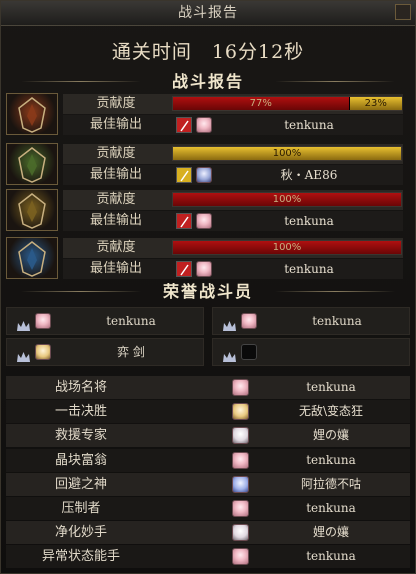 The width and height of the screenshot is (416, 574). Describe the element at coordinates (208, 412) in the screenshot. I see `award-row: 一击决胜 无敌\变态狂` at that location.